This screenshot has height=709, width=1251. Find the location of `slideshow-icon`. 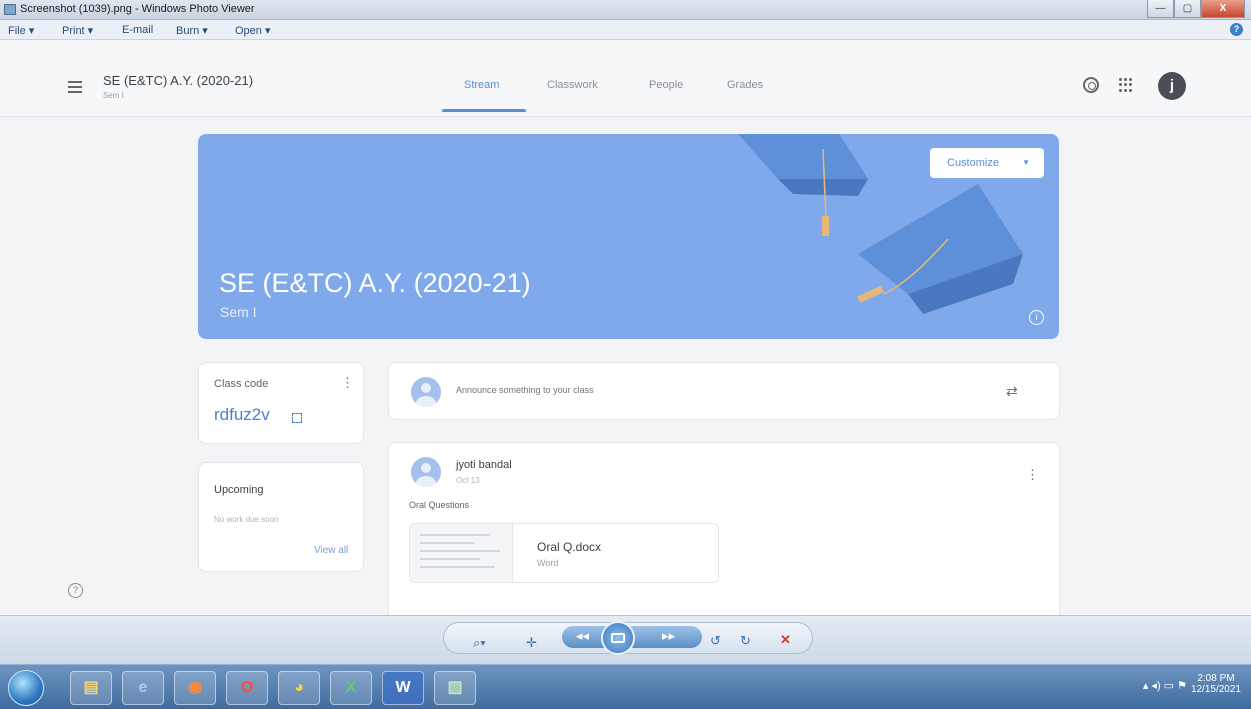

slideshow-icon is located at coordinates (618, 638).